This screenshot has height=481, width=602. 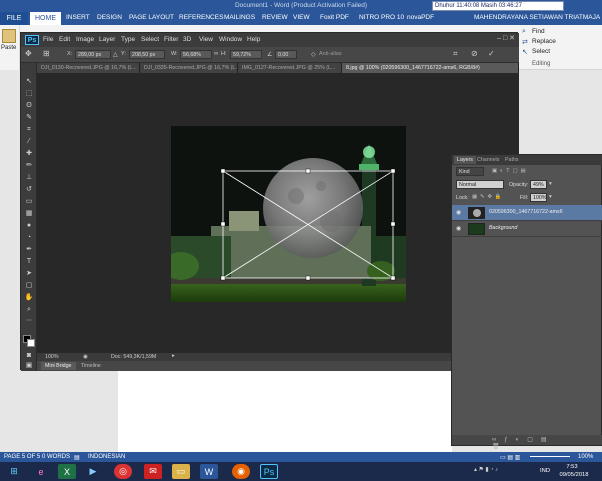 I want to click on cancel-transform-icon: ⊘, so click(x=474, y=53).